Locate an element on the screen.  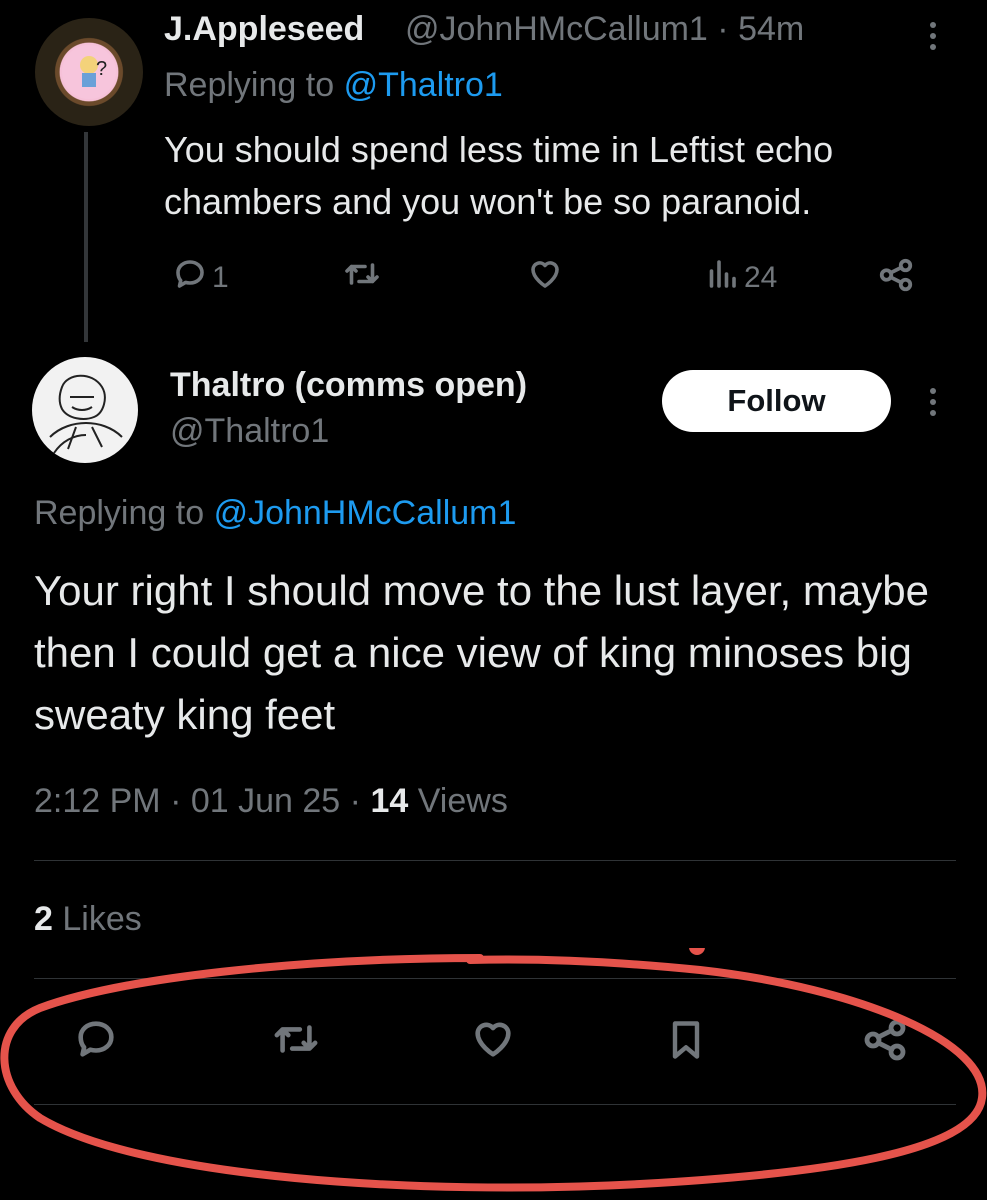
replying-to-mention: @JohnHMcCallum1 is located at coordinates (365, 513).